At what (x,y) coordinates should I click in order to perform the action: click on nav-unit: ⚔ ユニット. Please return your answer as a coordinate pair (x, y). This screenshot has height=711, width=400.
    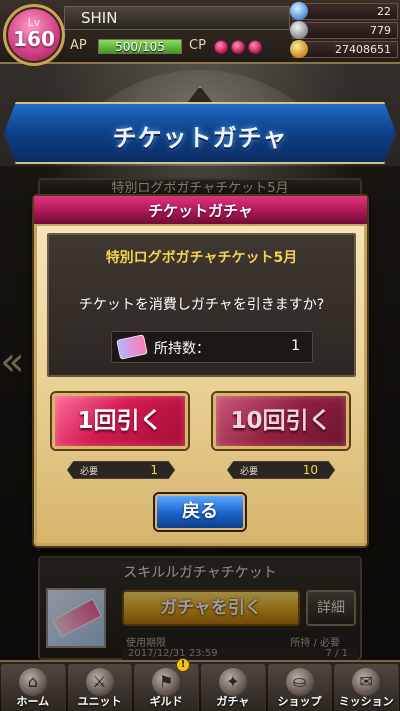
    Looking at the image, I should click on (100, 687).